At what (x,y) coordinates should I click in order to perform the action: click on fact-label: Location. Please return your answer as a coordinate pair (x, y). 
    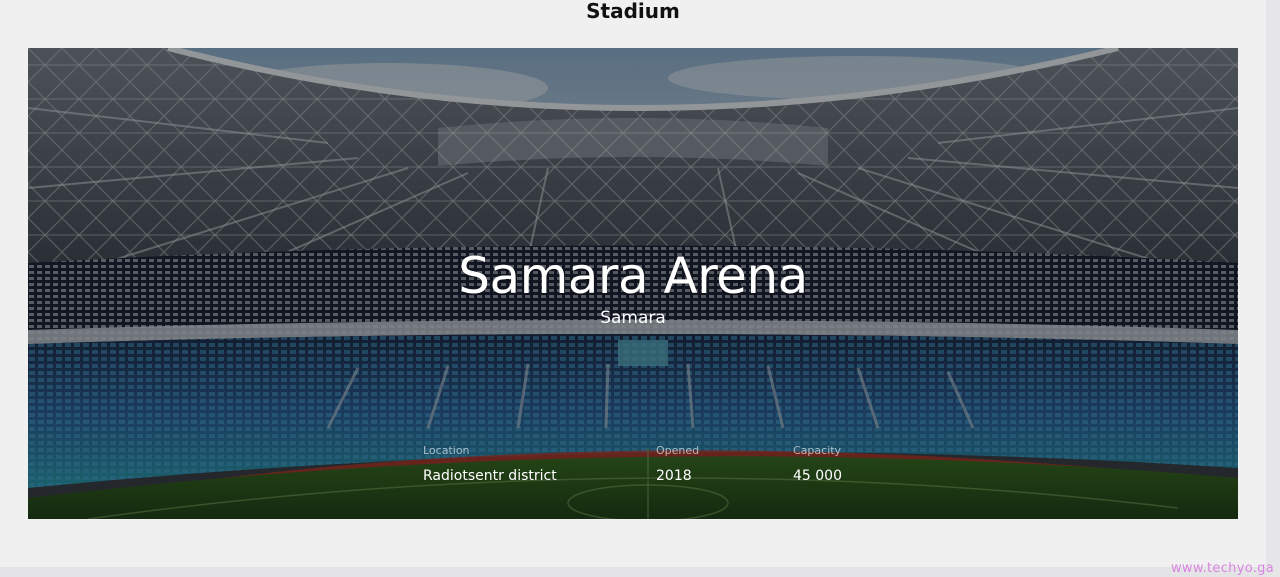
    Looking at the image, I should click on (446, 450).